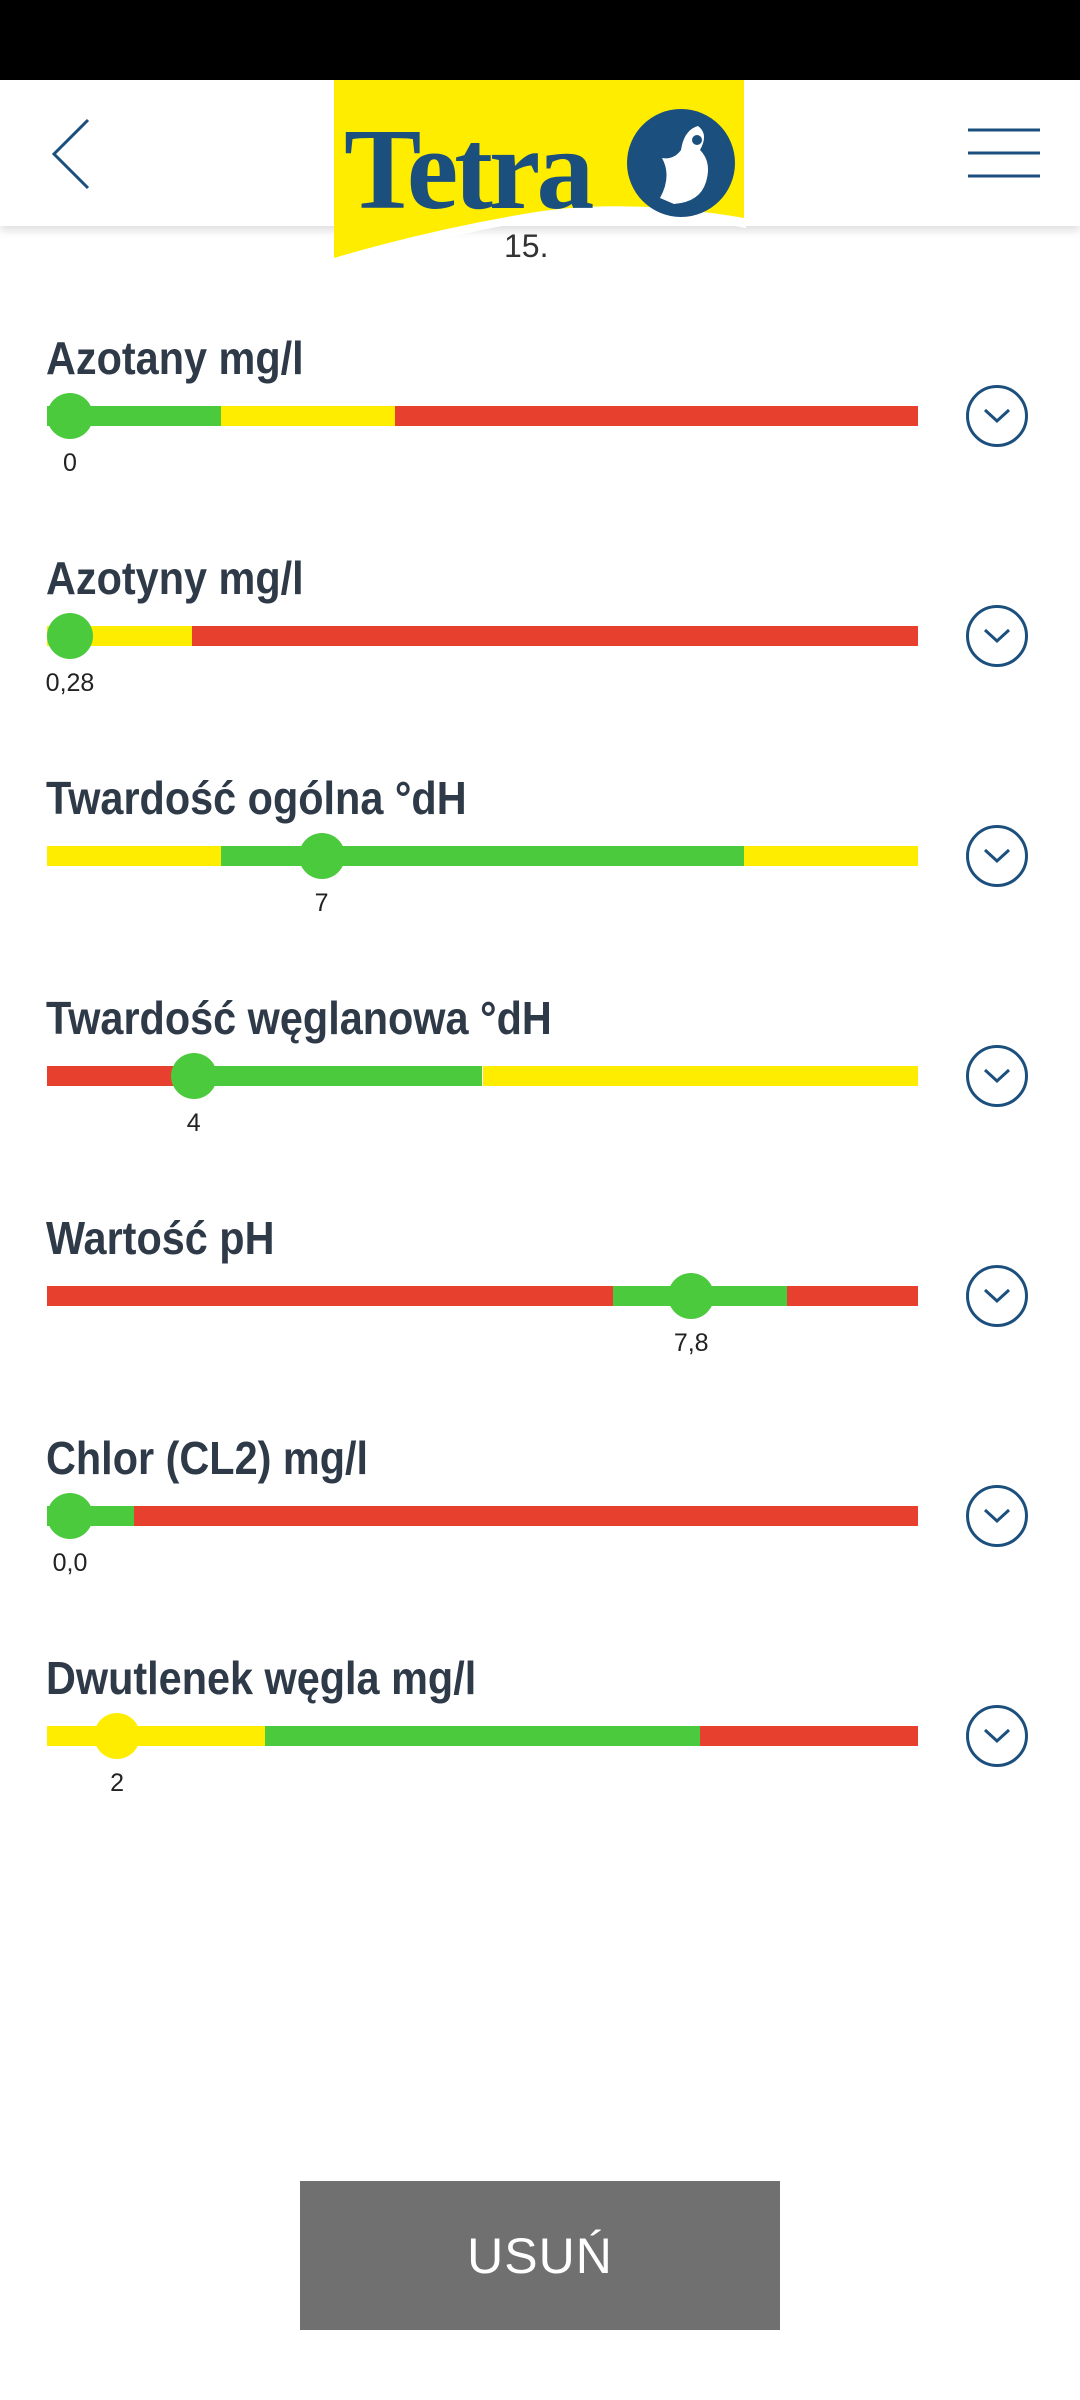 This screenshot has width=1080, height=2400. What do you see at coordinates (160, 1238) in the screenshot?
I see `parameter-title: Wartość pH` at bounding box center [160, 1238].